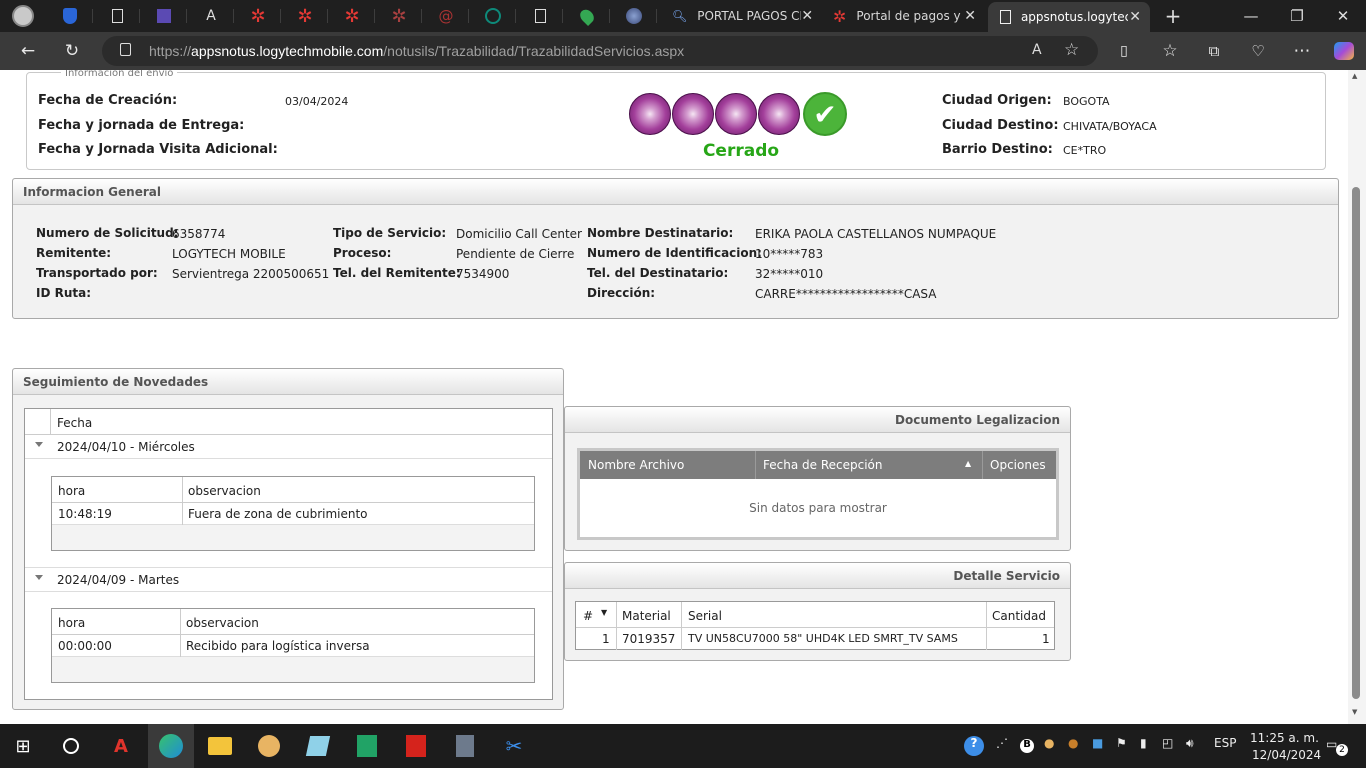 This screenshot has width=1366, height=768. I want to click on list-icon, so click(164, 16).